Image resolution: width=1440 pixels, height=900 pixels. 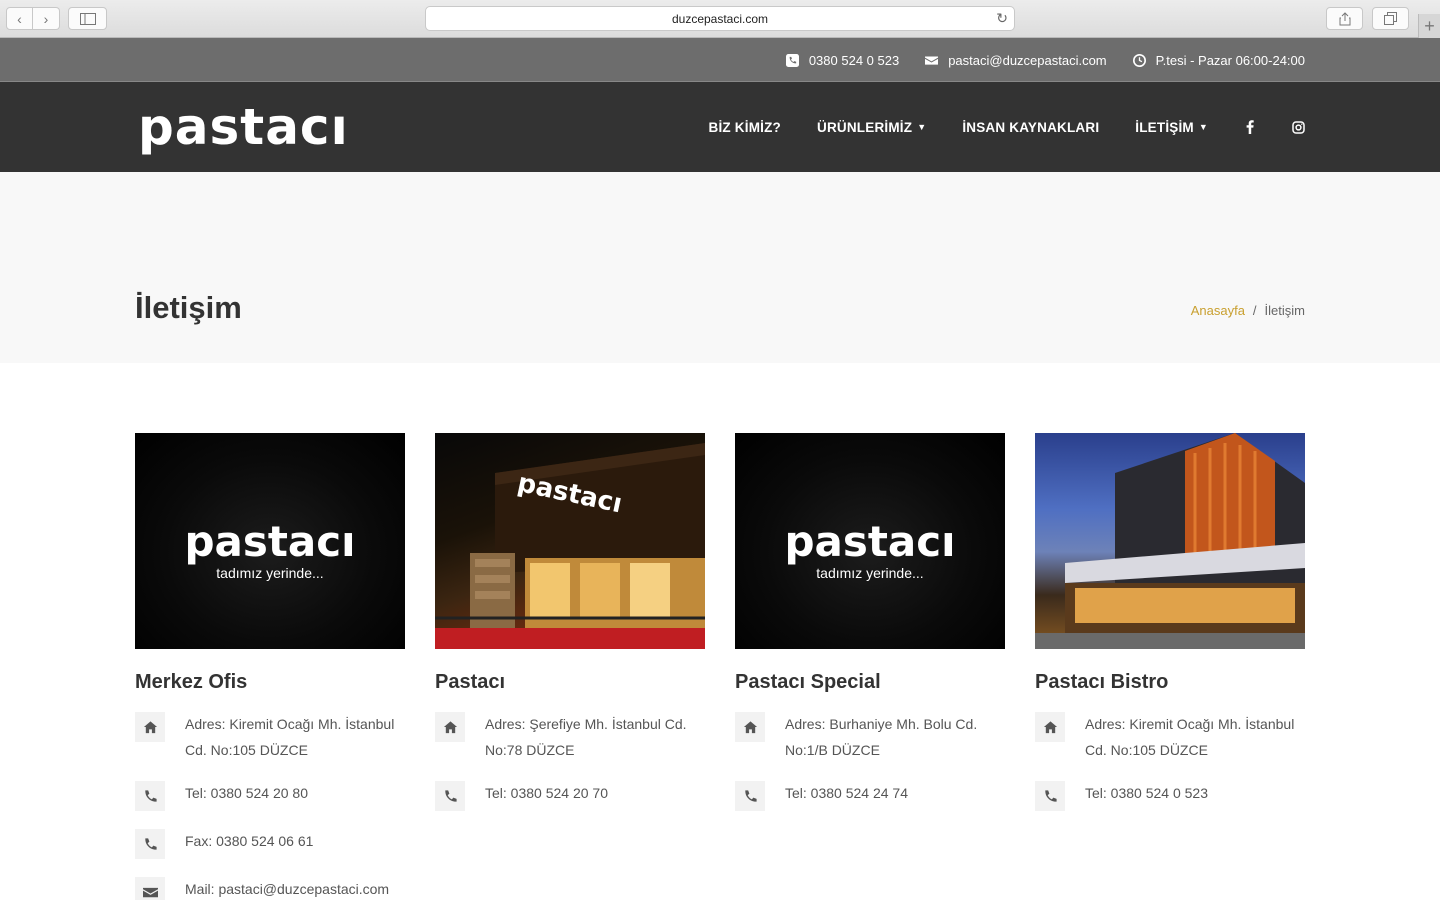 I want to click on fax-text: Fax: 0380 524 06 61, so click(x=249, y=841).